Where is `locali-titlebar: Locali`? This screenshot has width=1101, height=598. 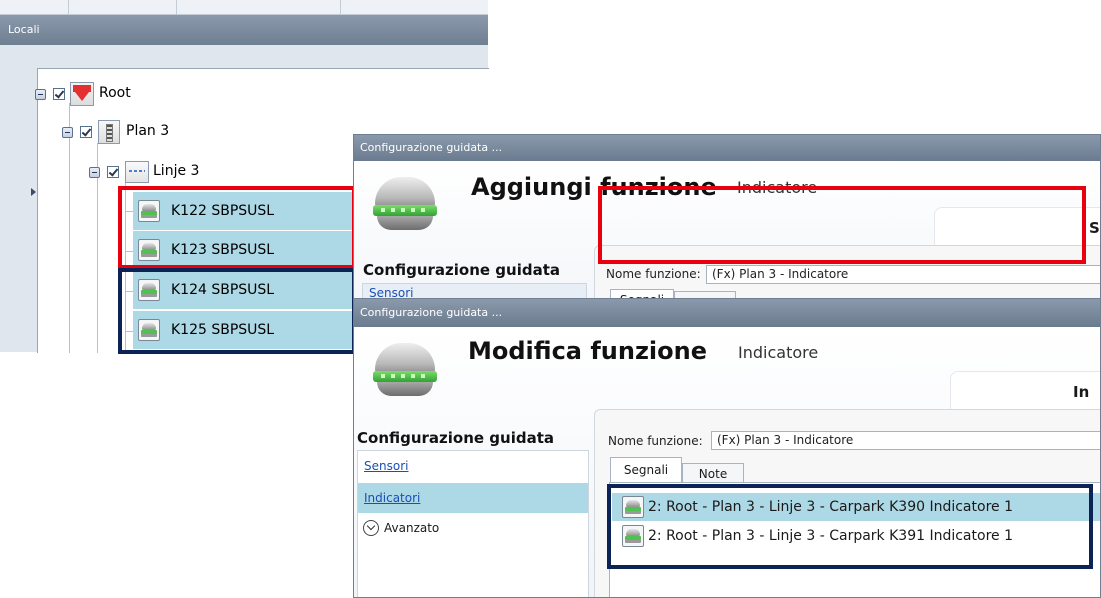 locali-titlebar: Locali is located at coordinates (244, 30).